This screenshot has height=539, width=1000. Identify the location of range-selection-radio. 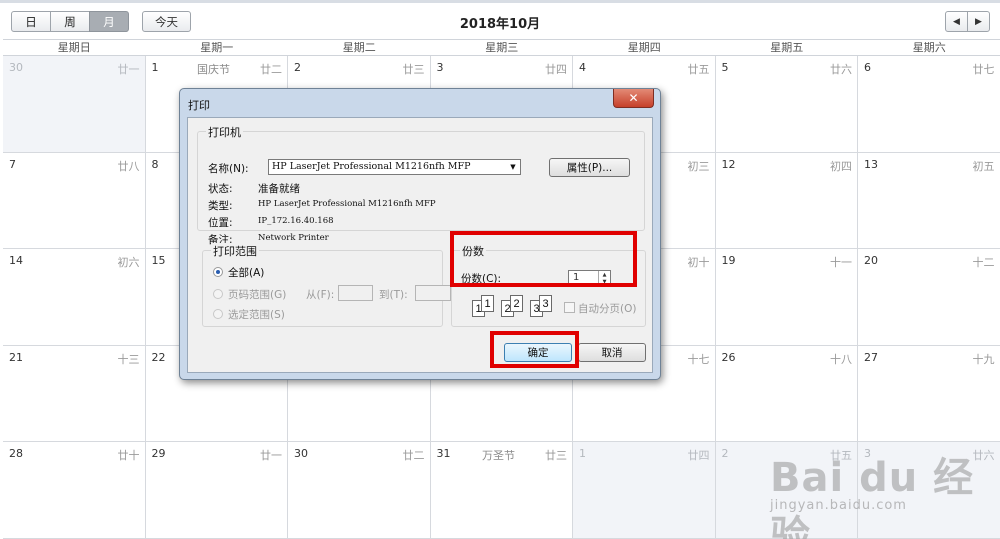
(218, 314).